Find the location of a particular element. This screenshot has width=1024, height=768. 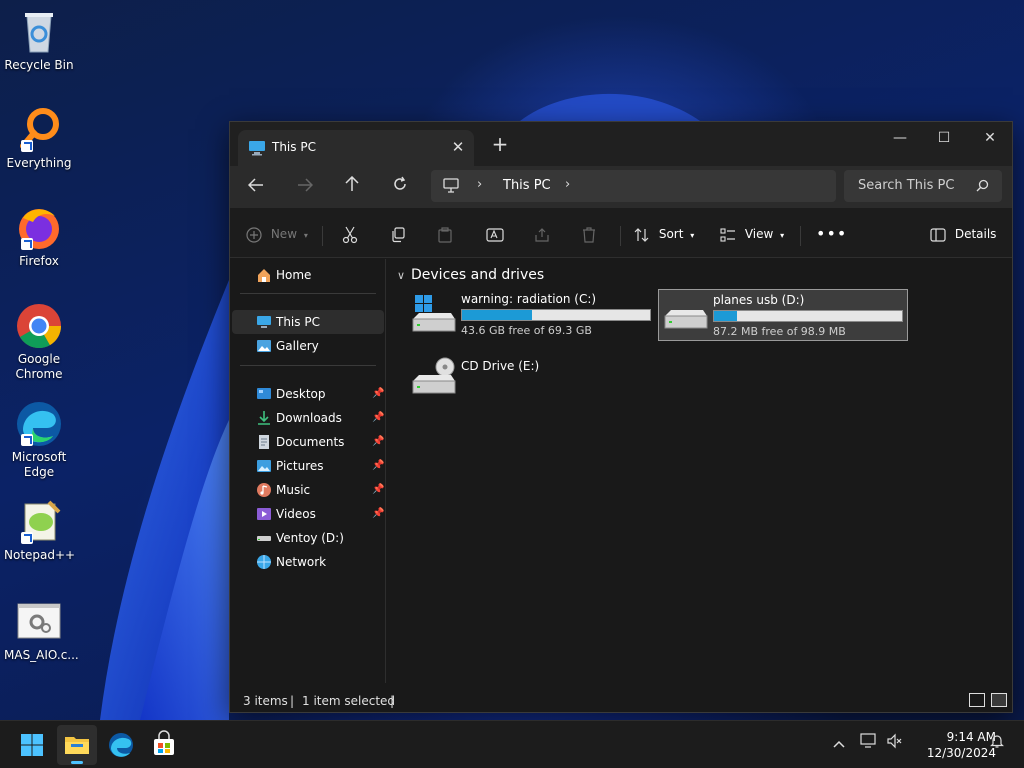

clipboard-icon is located at coordinates (445, 234).